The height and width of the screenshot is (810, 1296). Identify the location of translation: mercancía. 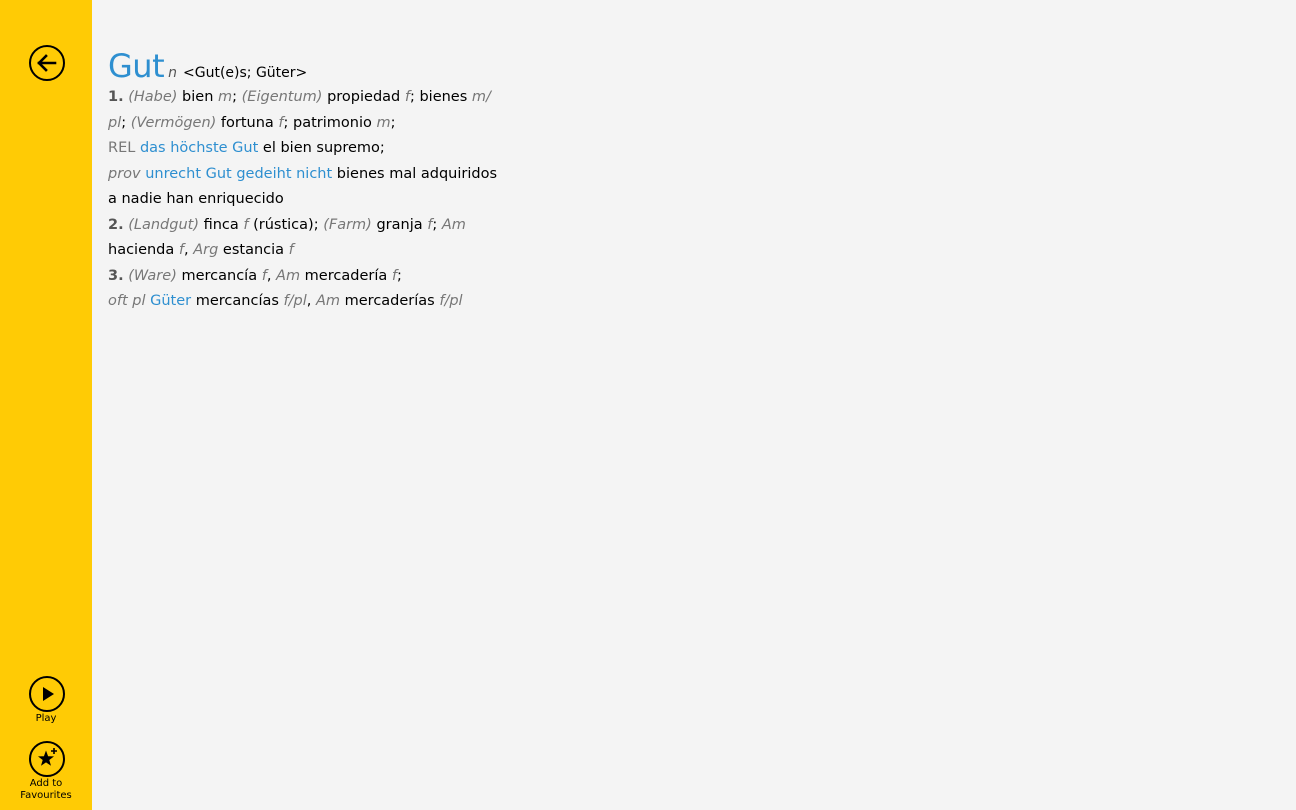
(219, 275).